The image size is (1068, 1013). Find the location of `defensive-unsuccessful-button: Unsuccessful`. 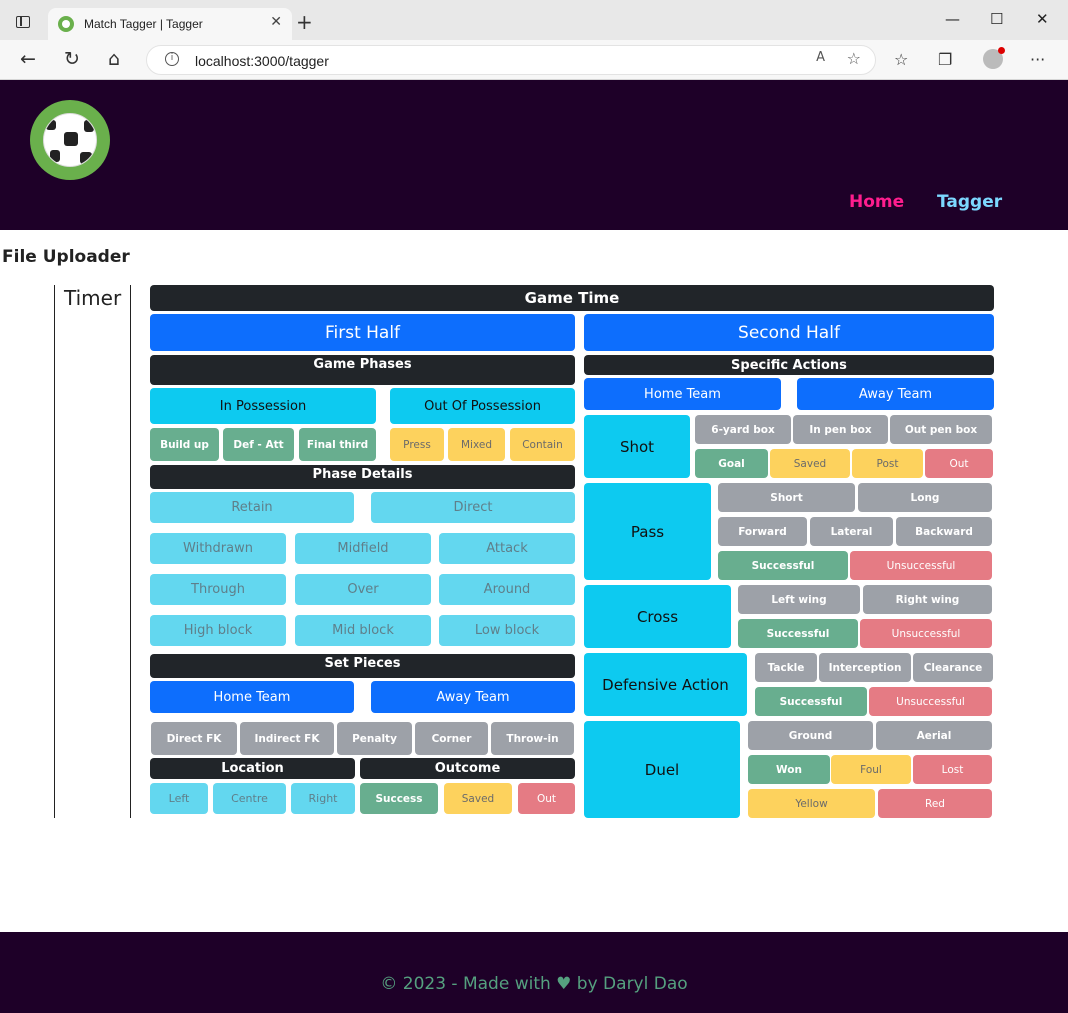

defensive-unsuccessful-button: Unsuccessful is located at coordinates (930, 701).